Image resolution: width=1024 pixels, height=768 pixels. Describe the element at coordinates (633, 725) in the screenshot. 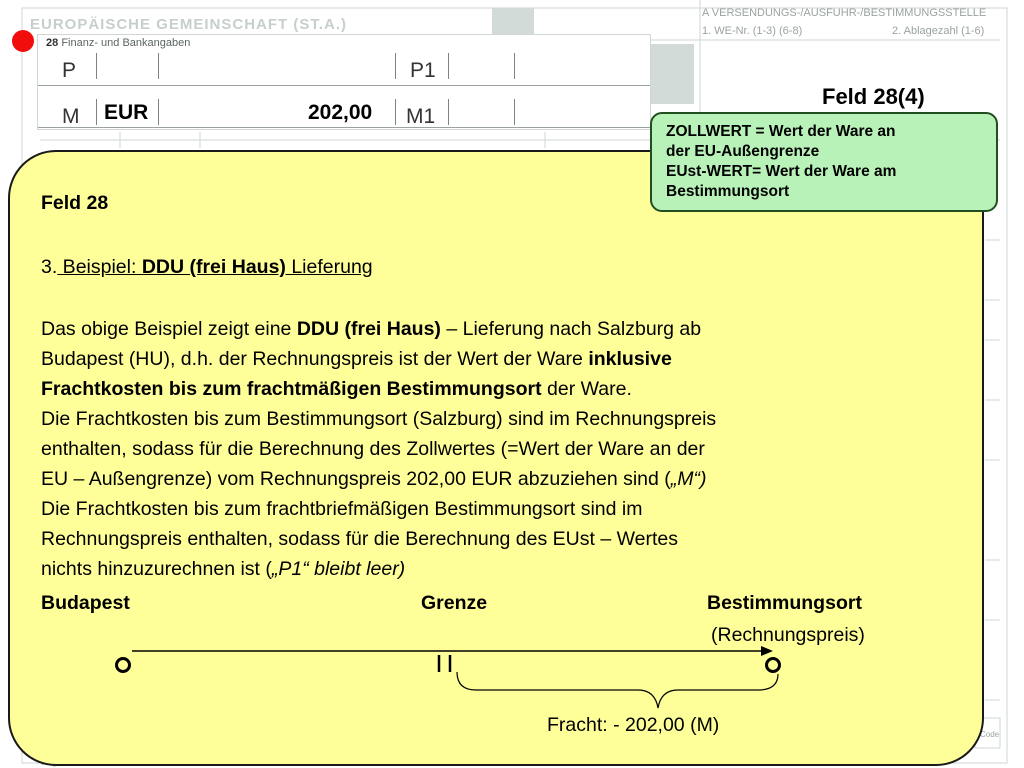

I see `freight-label: Fracht: - 202,00 (M)` at that location.